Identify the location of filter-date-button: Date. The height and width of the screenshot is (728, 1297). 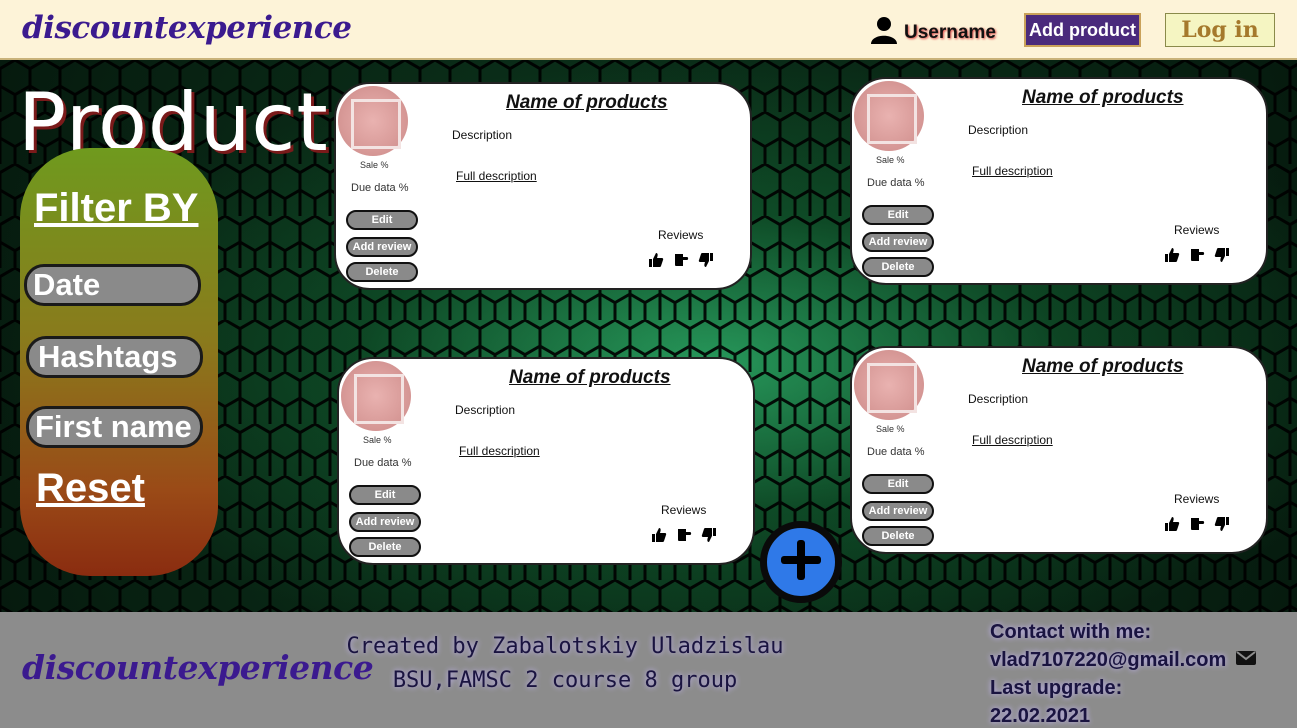
(112, 285).